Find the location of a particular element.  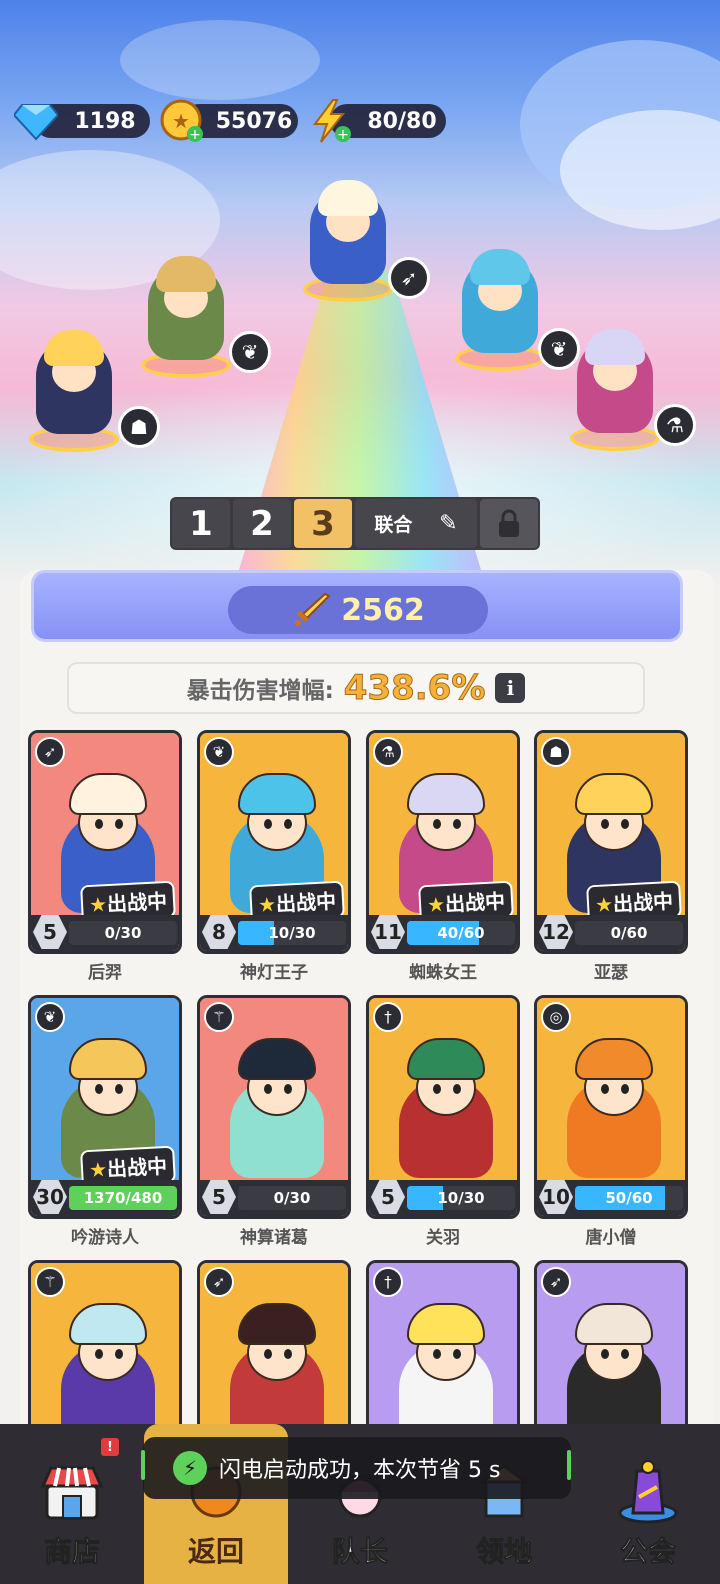

hero-card-footer: 8 10/30 is located at coordinates (274, 933).